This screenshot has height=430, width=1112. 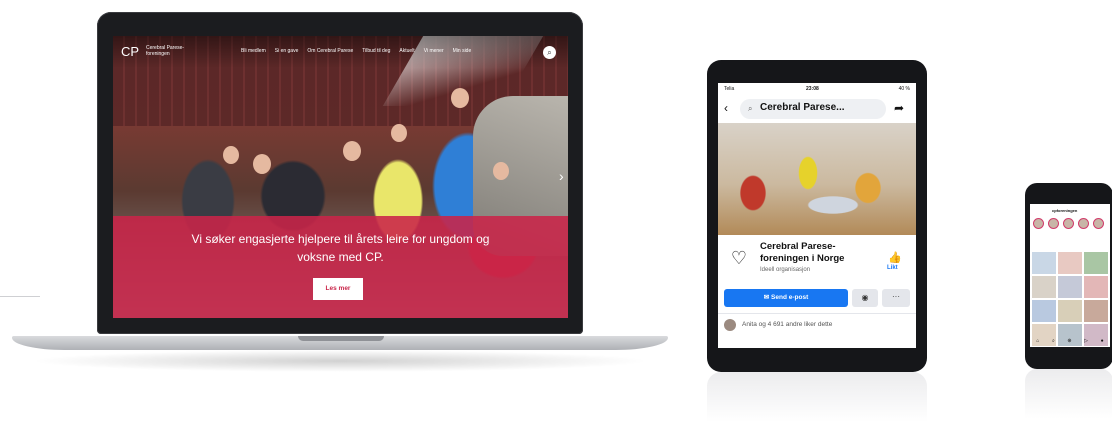 I want to click on phone-screen: cpforeningen ⌂ ⌕ ⊕ ▷ ●, so click(x=1070, y=275).